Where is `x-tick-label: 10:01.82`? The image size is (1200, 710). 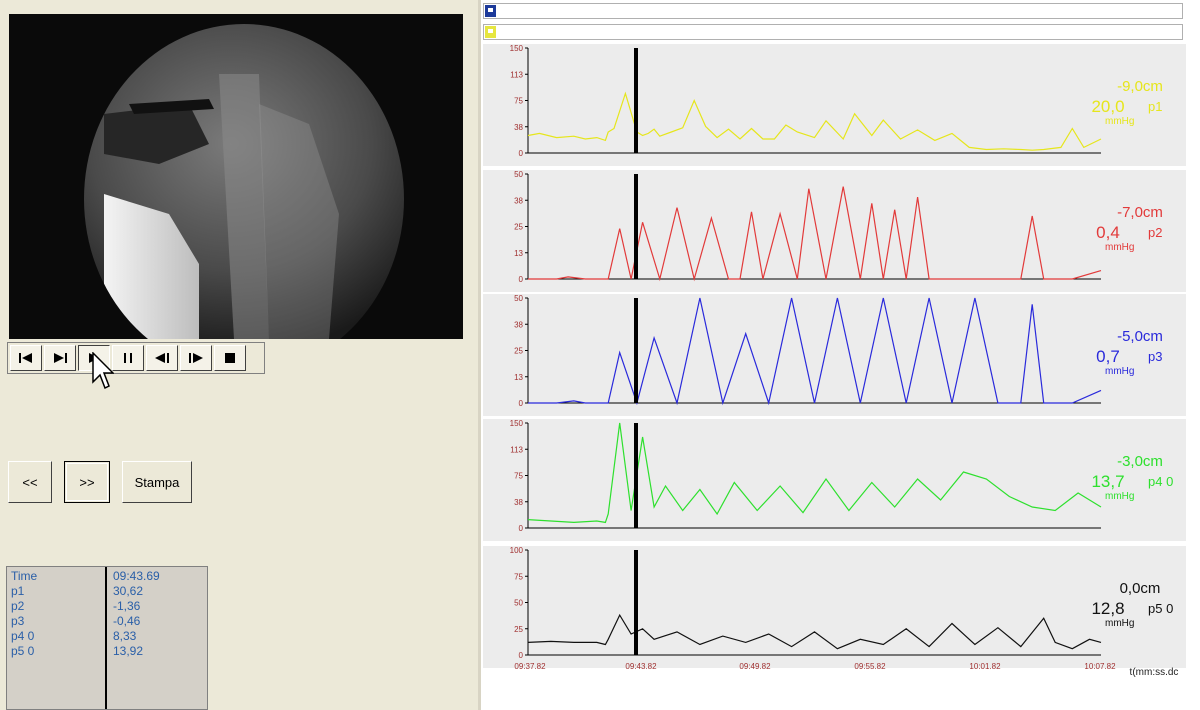
x-tick-label: 10:01.82 is located at coordinates (985, 666).